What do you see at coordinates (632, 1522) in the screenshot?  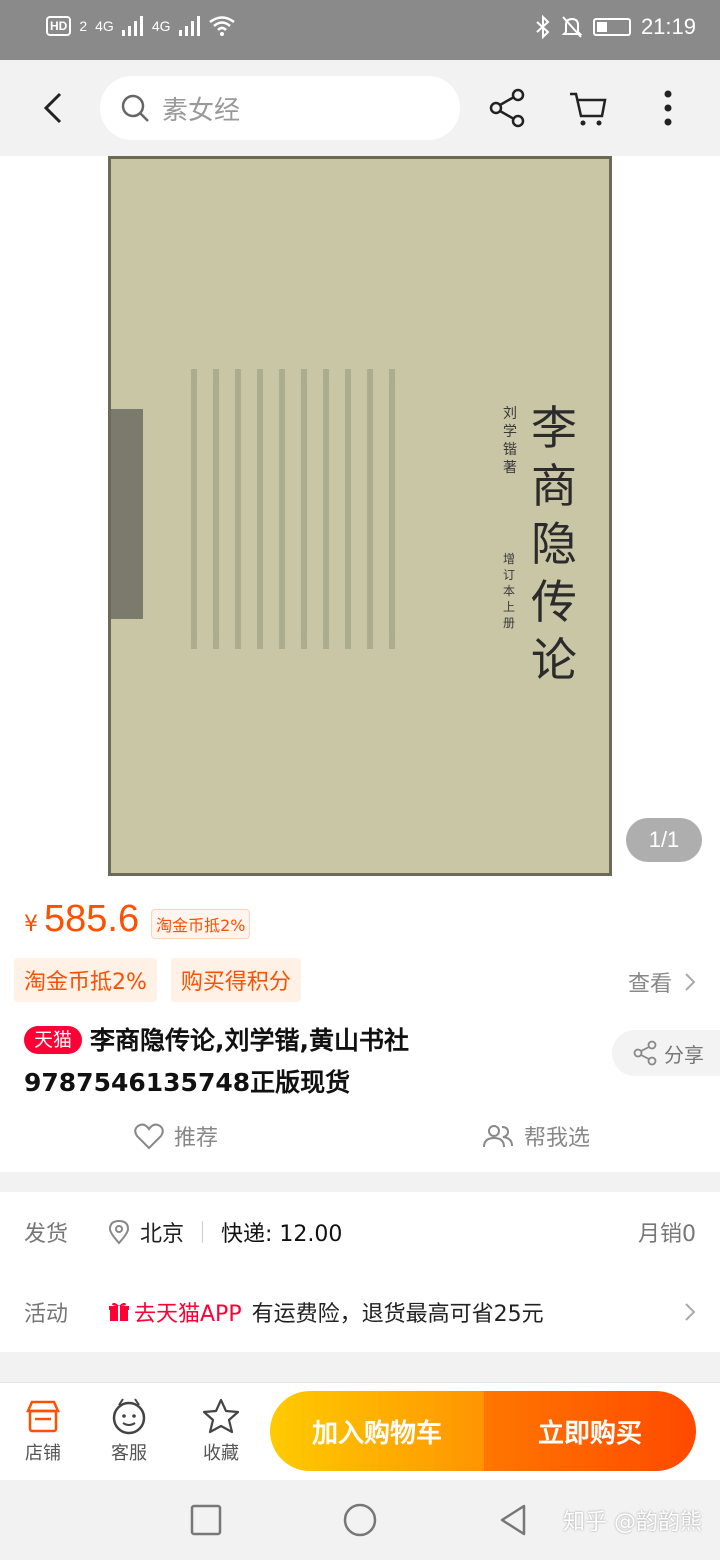 I see `watermark: 知乎 @韵韵熊` at bounding box center [632, 1522].